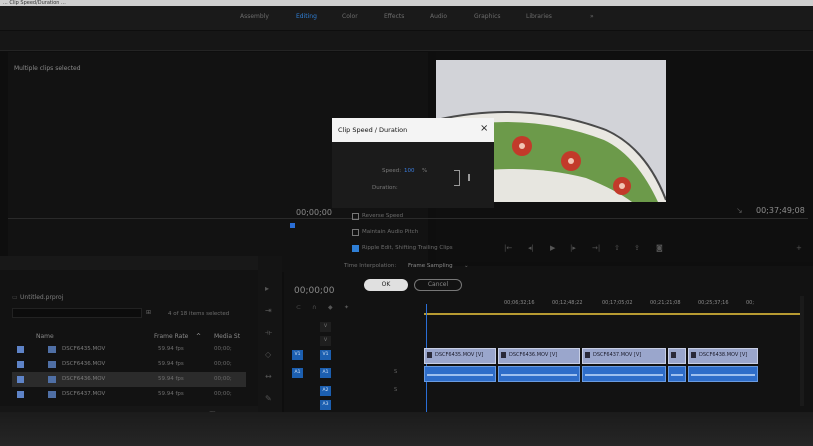 Image resolution: width=813 pixels, height=446 pixels. What do you see at coordinates (385, 188) in the screenshot?
I see `duration-label: Duration:` at bounding box center [385, 188].